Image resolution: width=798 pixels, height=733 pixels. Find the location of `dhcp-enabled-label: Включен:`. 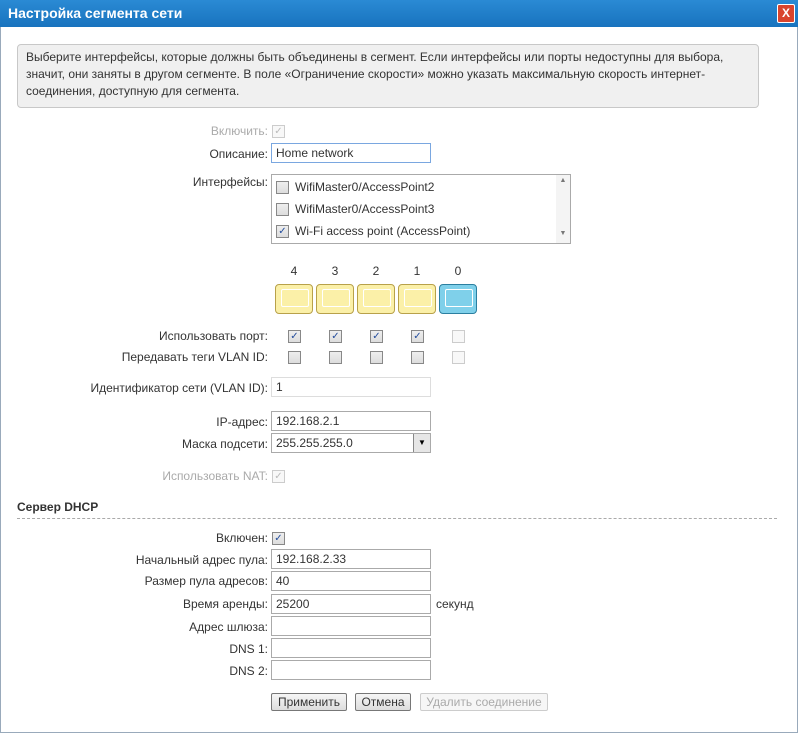

dhcp-enabled-label: Включен: is located at coordinates (241, 538).